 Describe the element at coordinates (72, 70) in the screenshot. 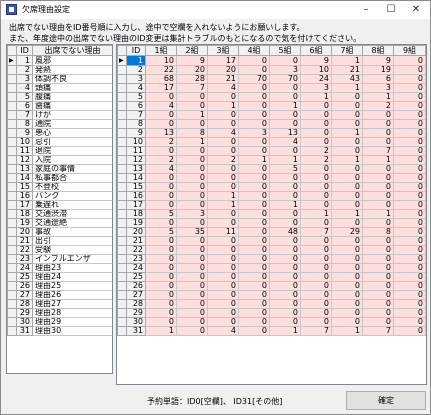

I see `reason-name-cell: 発熱` at that location.